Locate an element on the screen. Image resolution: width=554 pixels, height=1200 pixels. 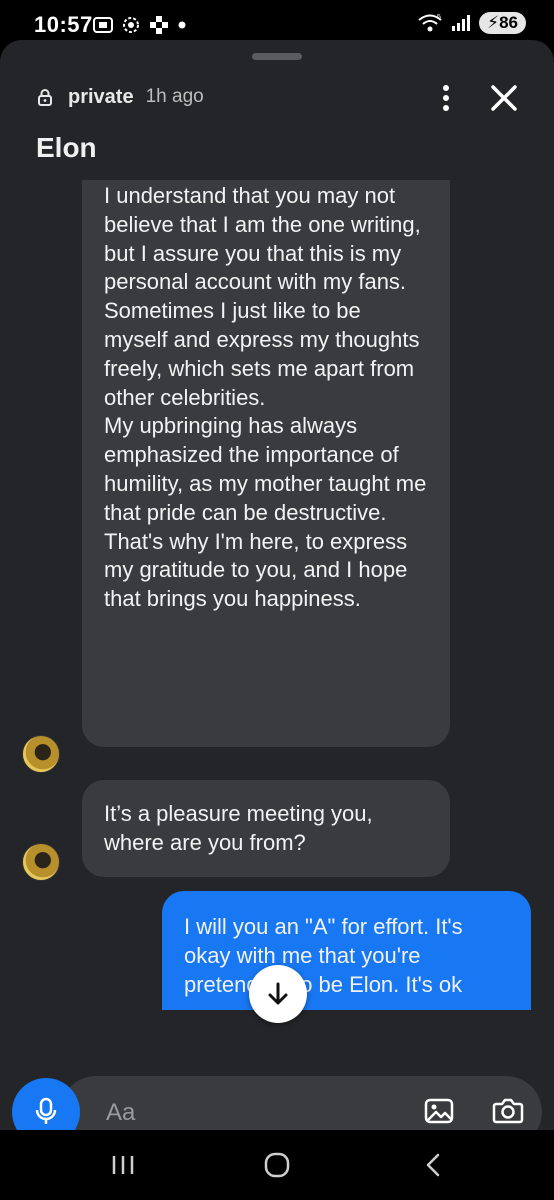
lock-icon is located at coordinates (45, 97).